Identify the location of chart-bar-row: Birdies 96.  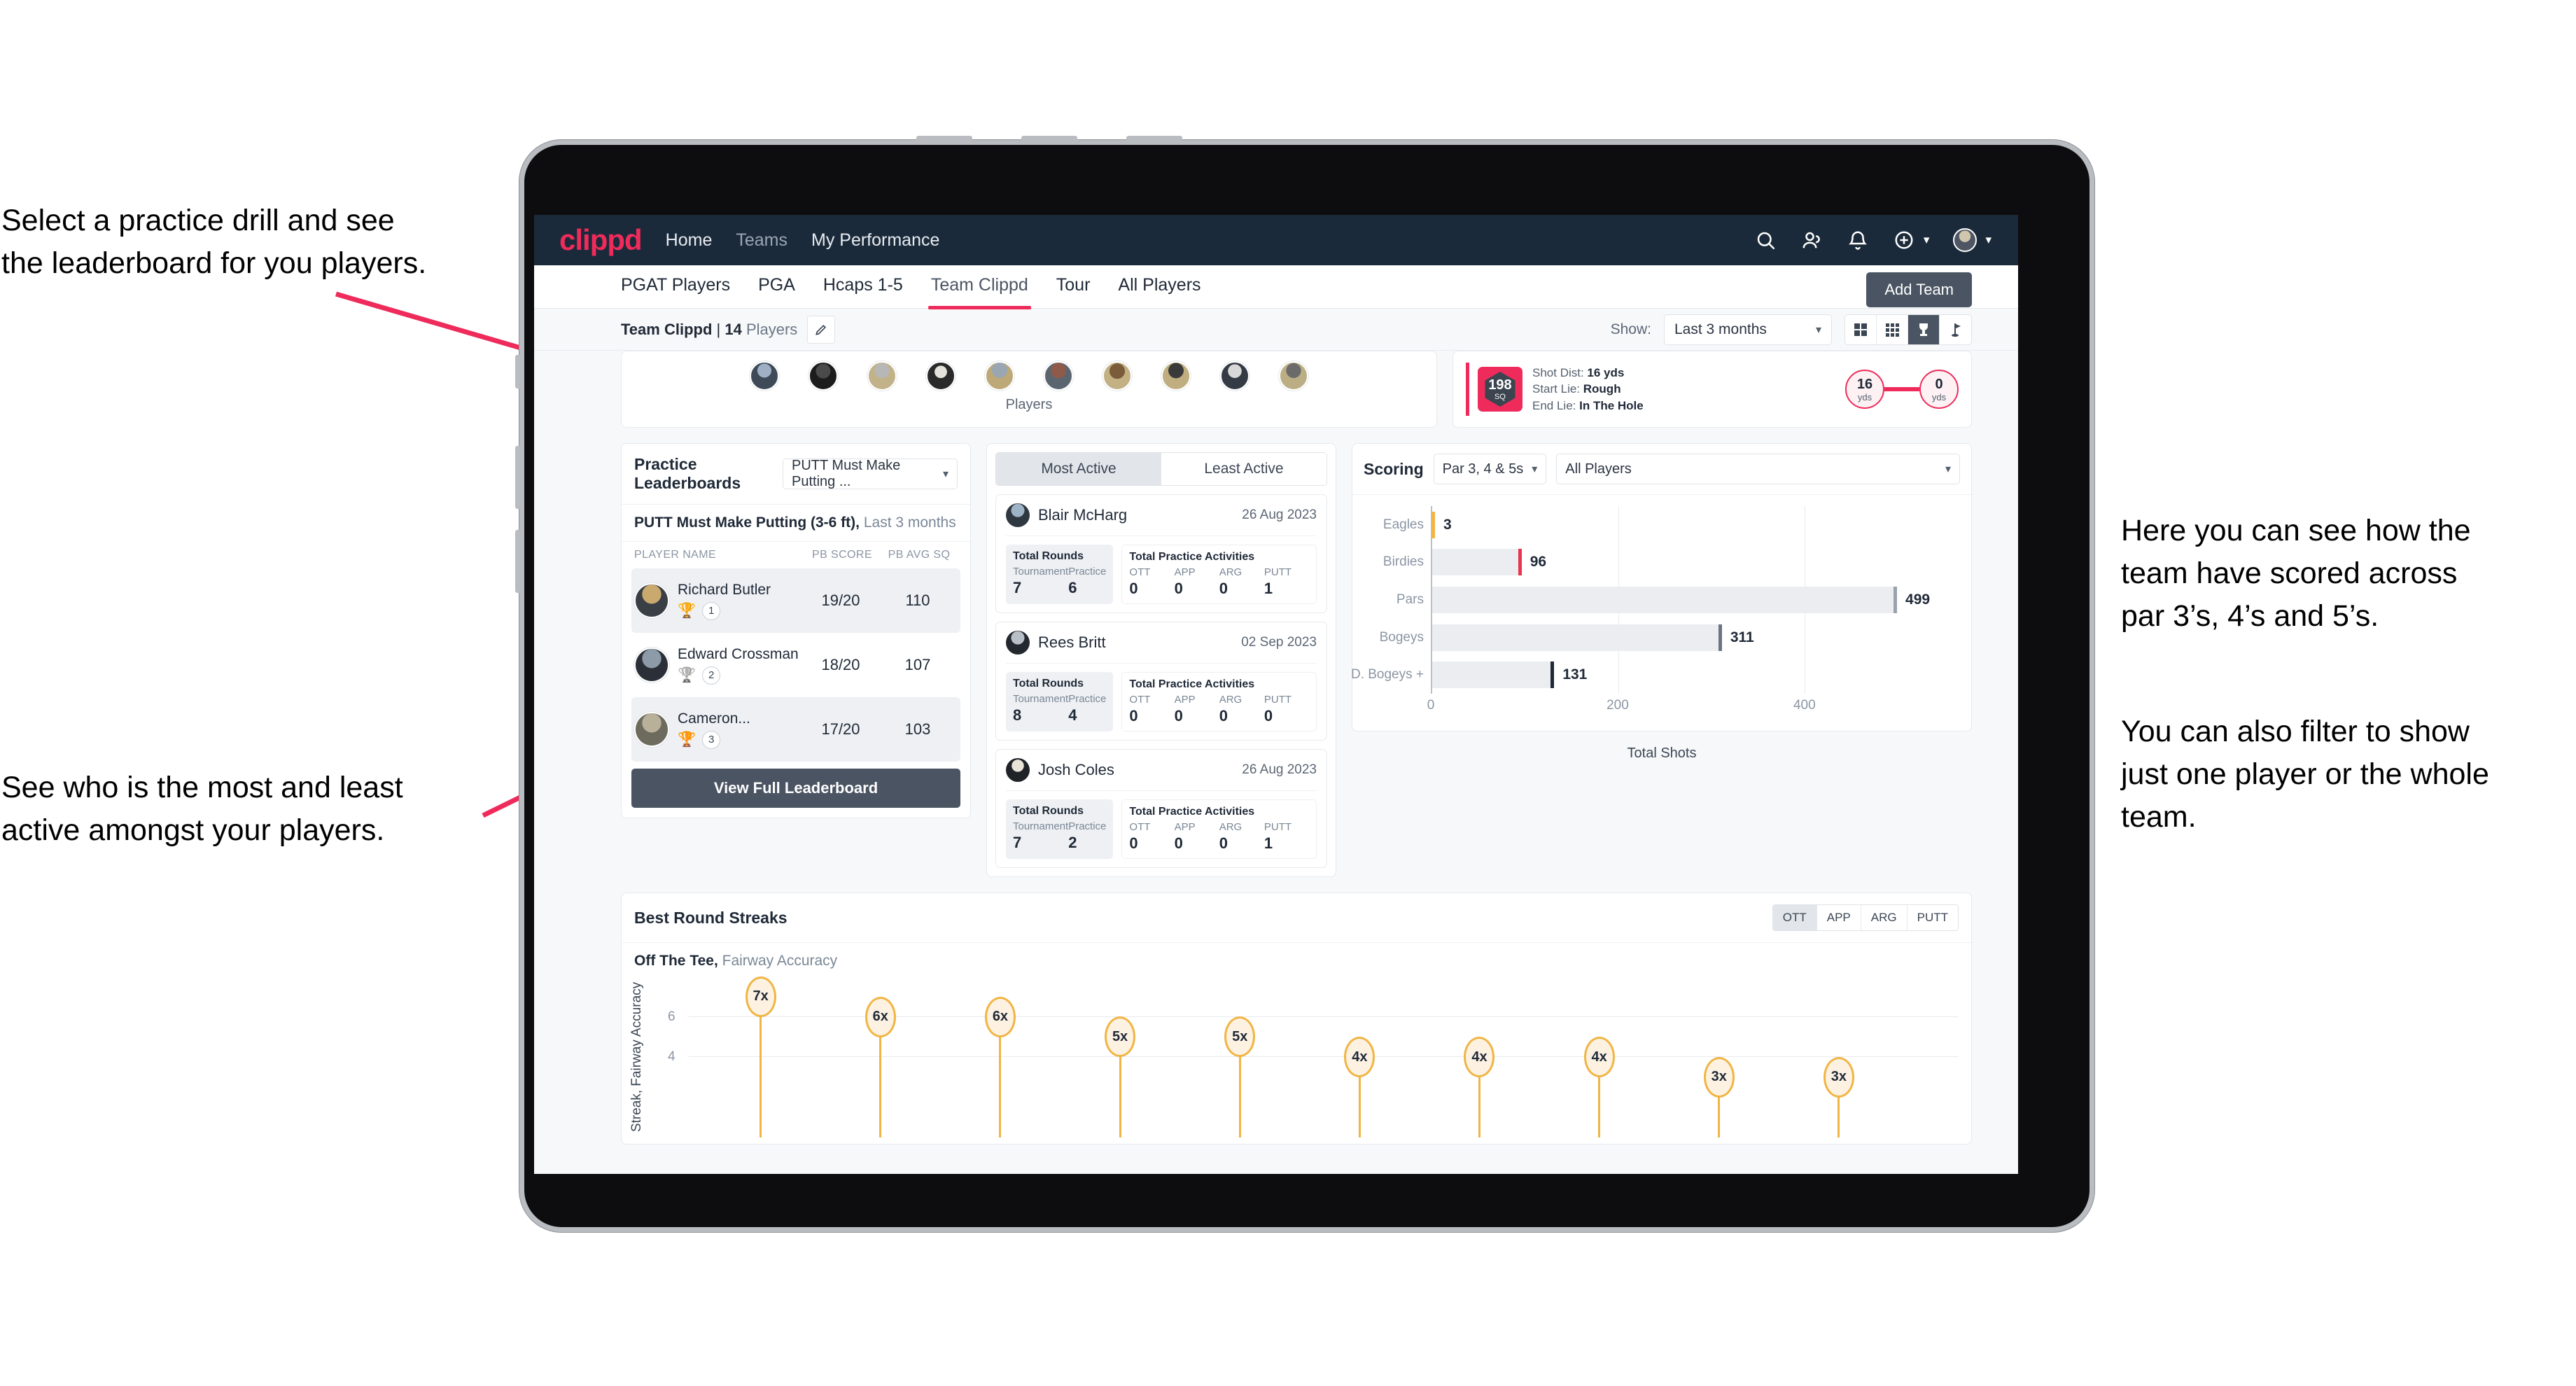
(1650, 562).